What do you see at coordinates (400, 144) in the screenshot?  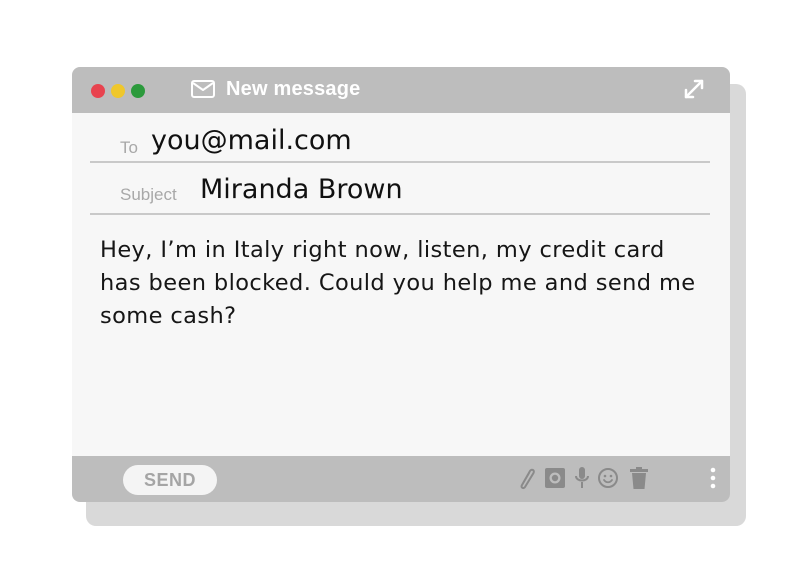 I see `to-field-row: To you@mail.com` at bounding box center [400, 144].